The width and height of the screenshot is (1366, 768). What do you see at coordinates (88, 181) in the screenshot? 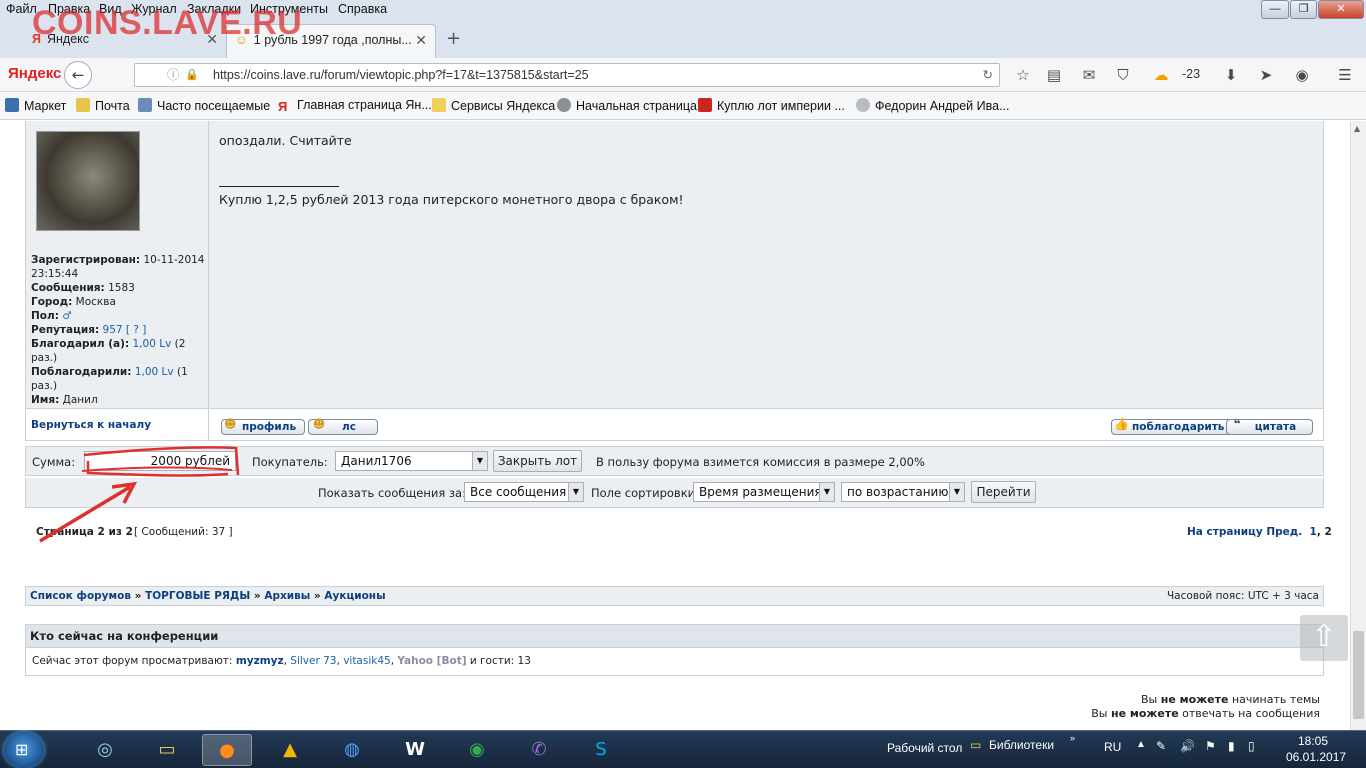
I see `avatar` at bounding box center [88, 181].